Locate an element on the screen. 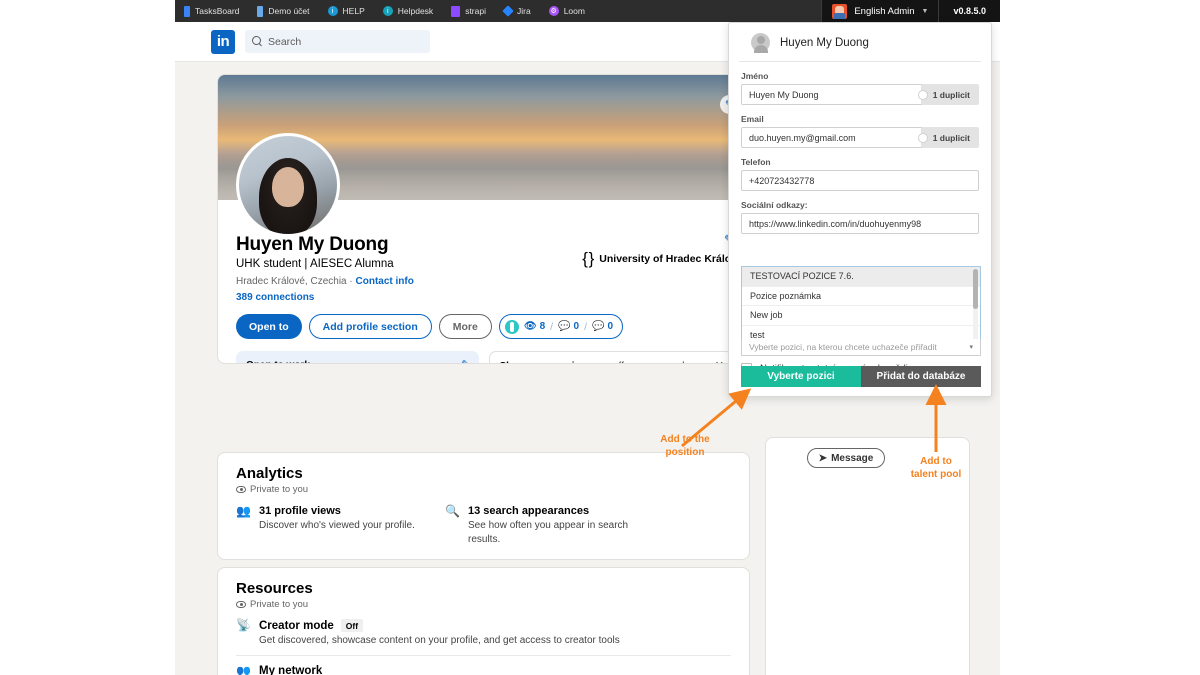 The image size is (1200, 675). field-email: Email duo.huyen.my@gmail.com 1 duplicit is located at coordinates (860, 131).